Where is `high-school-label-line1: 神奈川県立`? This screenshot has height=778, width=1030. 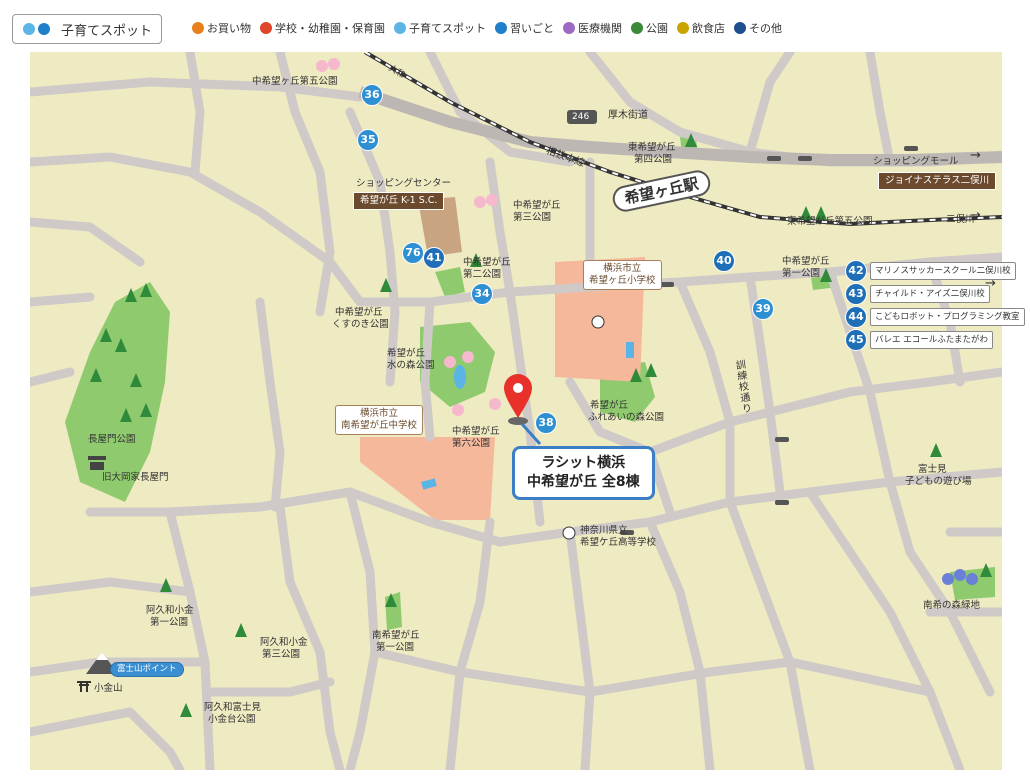 high-school-label-line1: 神奈川県立 is located at coordinates (604, 531).